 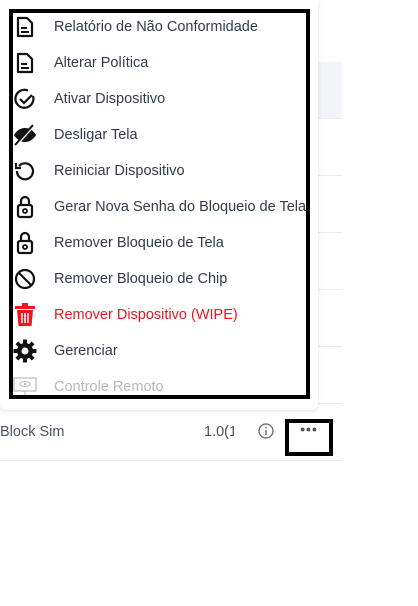 I want to click on menu-item-label: Remover Dispositivo (WIPE), so click(x=146, y=315).